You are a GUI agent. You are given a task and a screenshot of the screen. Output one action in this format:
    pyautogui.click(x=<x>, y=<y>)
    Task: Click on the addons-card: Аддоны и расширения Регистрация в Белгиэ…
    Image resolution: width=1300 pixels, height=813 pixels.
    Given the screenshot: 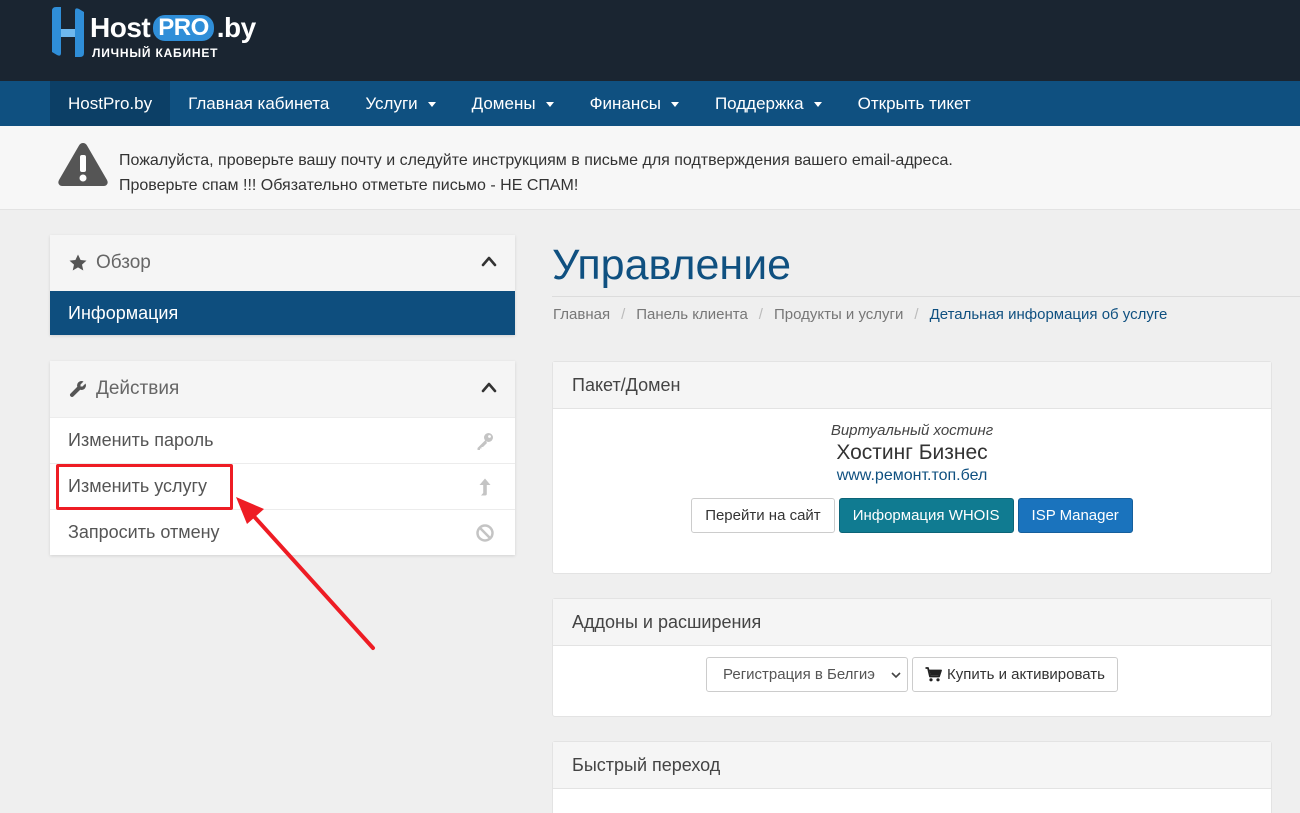 What is the action you would take?
    pyautogui.click(x=912, y=657)
    